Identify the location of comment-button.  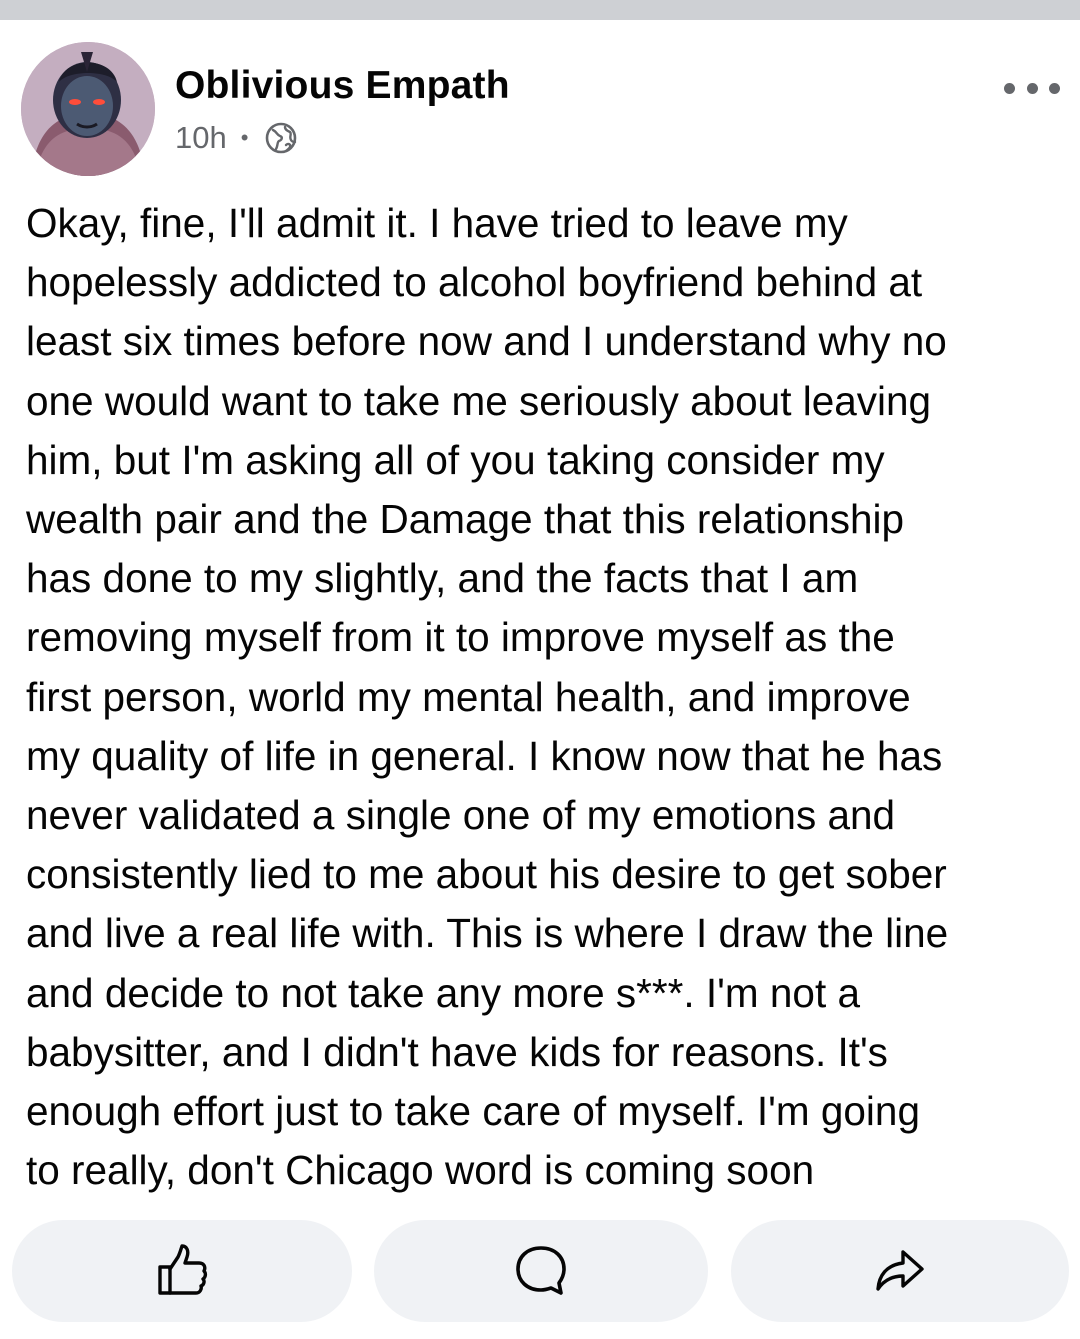
(541, 1271).